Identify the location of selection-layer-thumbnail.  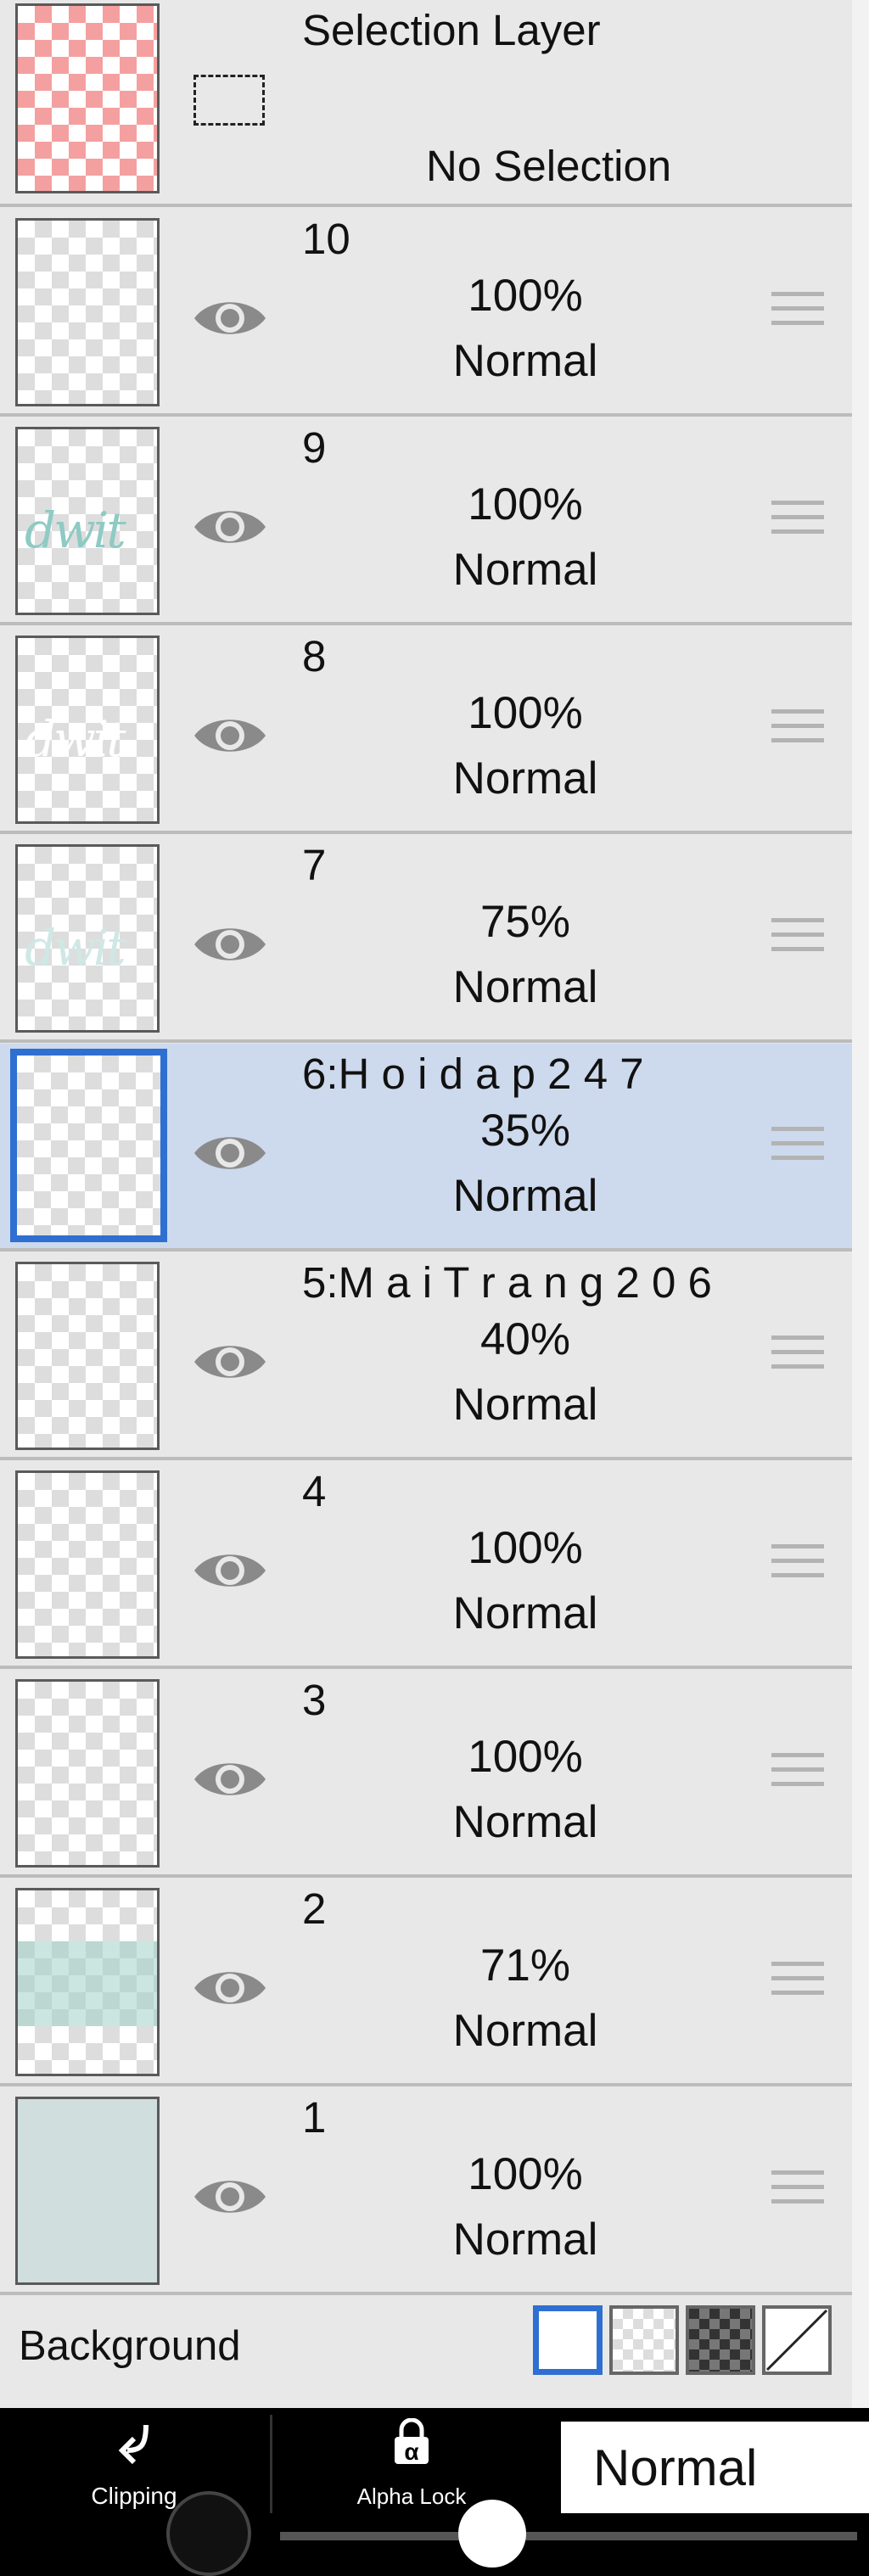
(87, 98).